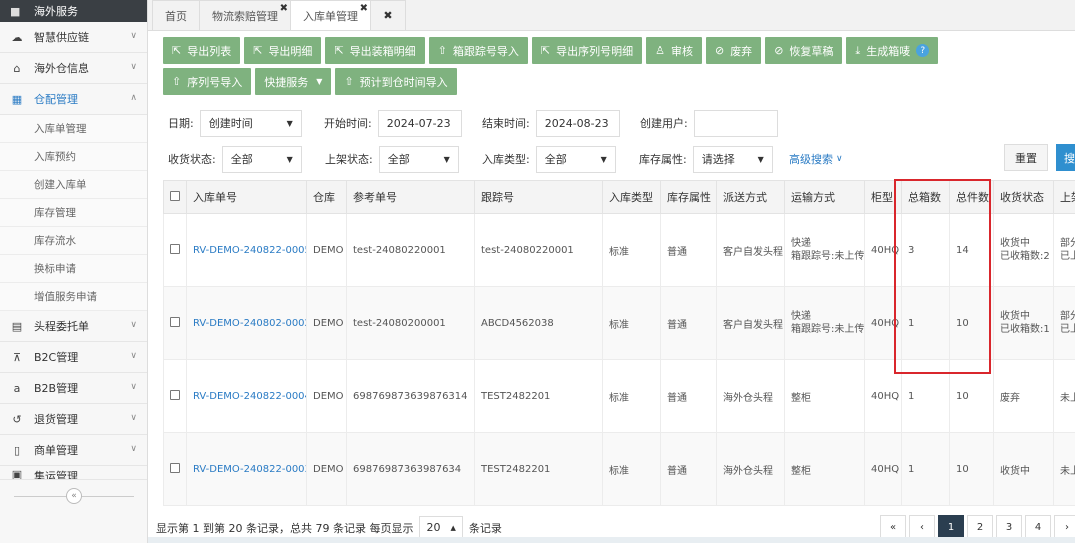 The width and height of the screenshot is (1075, 543). Describe the element at coordinates (980, 527) in the screenshot. I see `page-2-button: 2` at that location.